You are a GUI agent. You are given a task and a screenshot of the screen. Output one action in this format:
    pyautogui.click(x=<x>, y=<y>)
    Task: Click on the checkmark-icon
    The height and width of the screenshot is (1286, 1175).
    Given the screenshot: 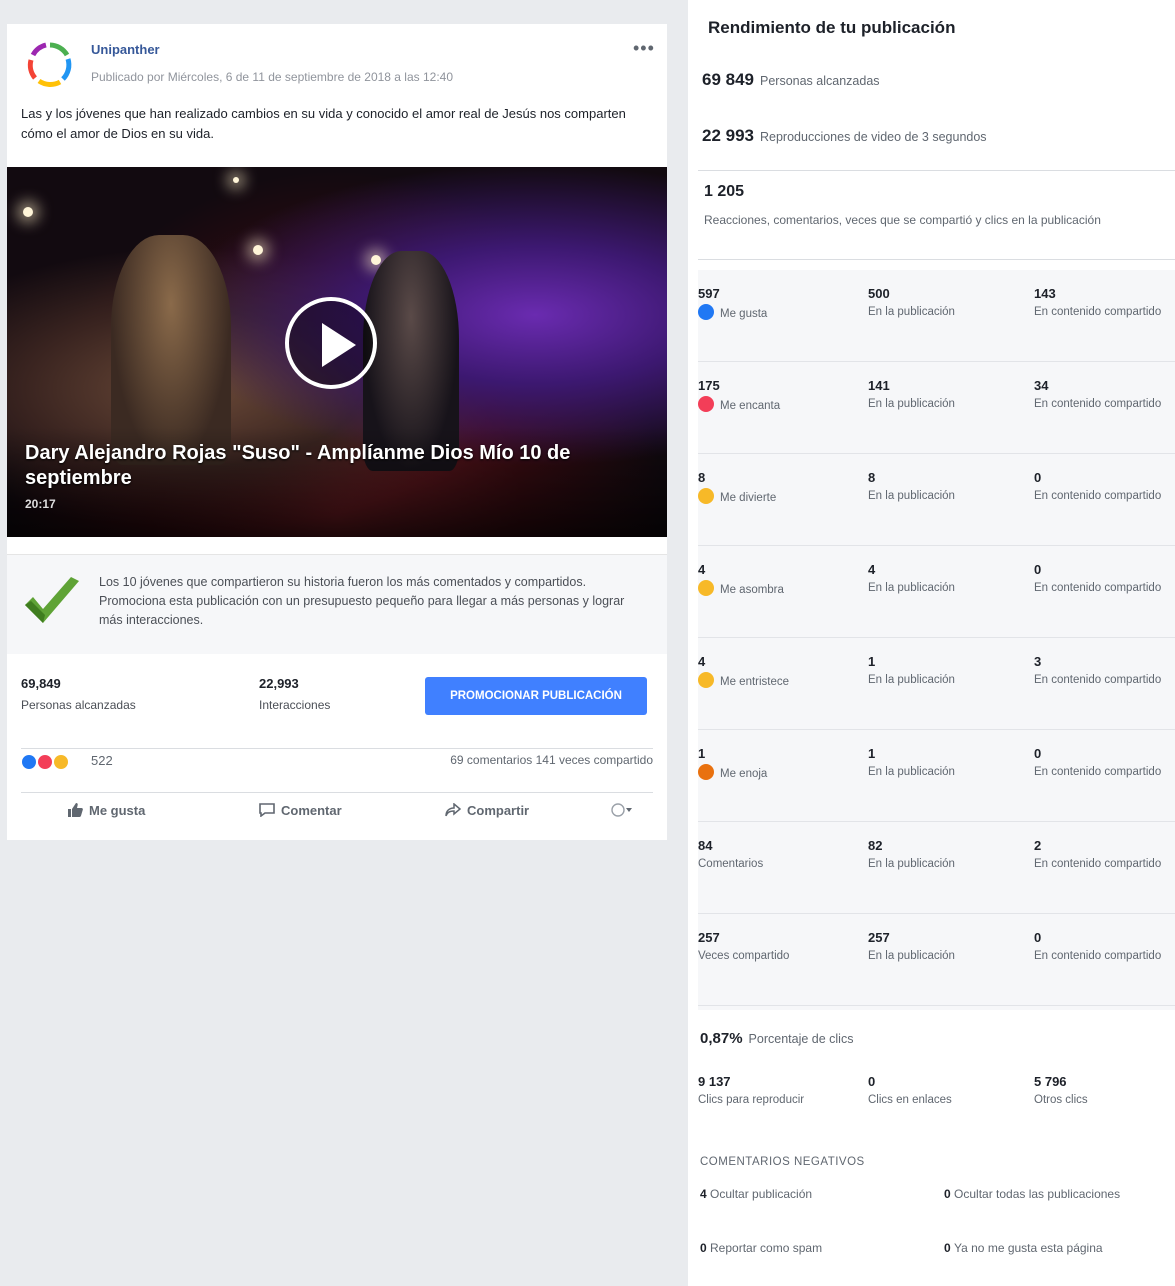 What is the action you would take?
    pyautogui.click(x=52, y=600)
    